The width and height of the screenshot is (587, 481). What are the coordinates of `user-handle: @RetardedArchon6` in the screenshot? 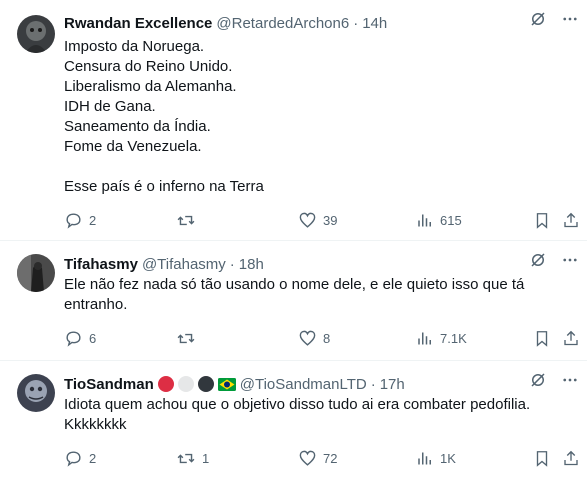 It's located at (282, 23).